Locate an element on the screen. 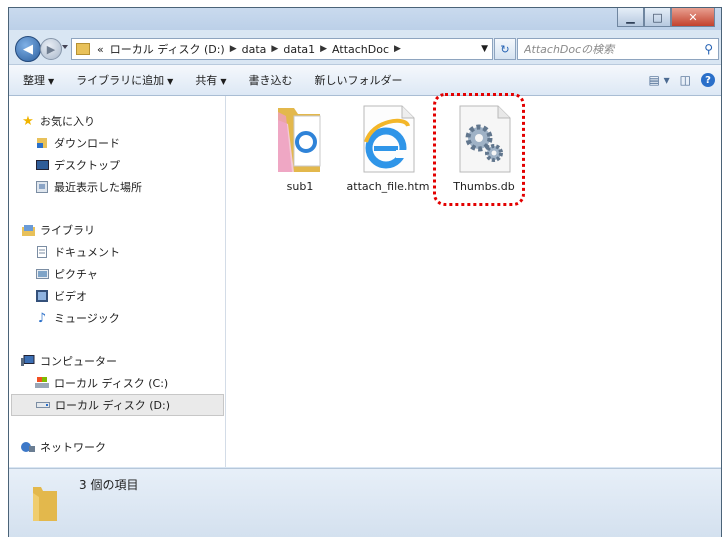 This screenshot has height=539, width=724. drive-icon is located at coordinates (43, 405).